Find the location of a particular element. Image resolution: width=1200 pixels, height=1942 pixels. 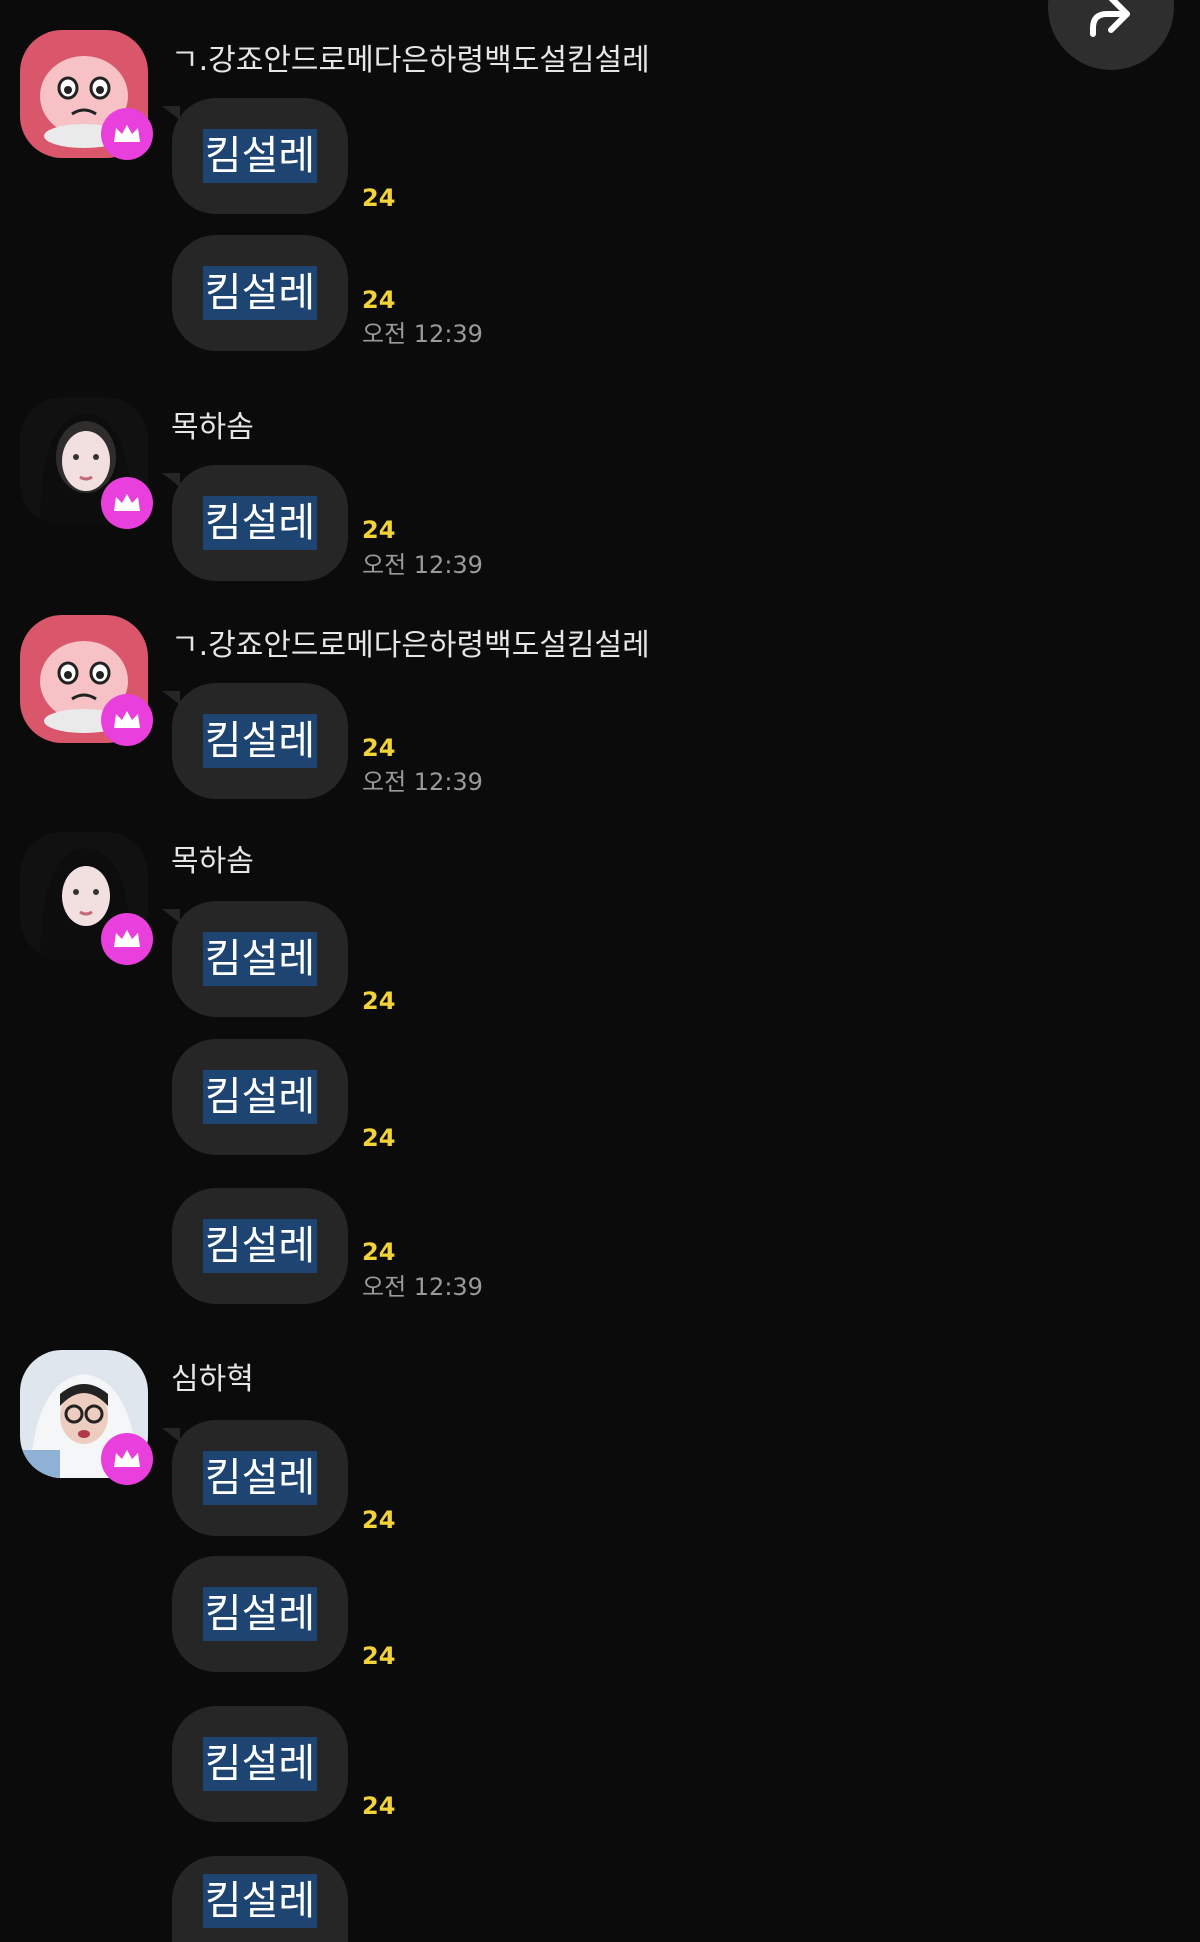

share-arrow-icon is located at coordinates (1110, 18).